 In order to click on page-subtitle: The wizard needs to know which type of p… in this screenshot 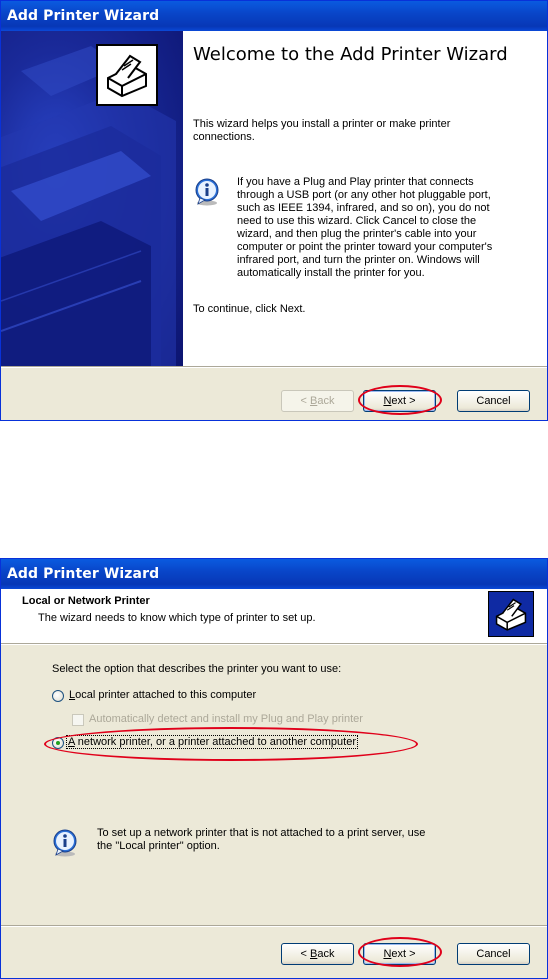, I will do `click(177, 618)`.